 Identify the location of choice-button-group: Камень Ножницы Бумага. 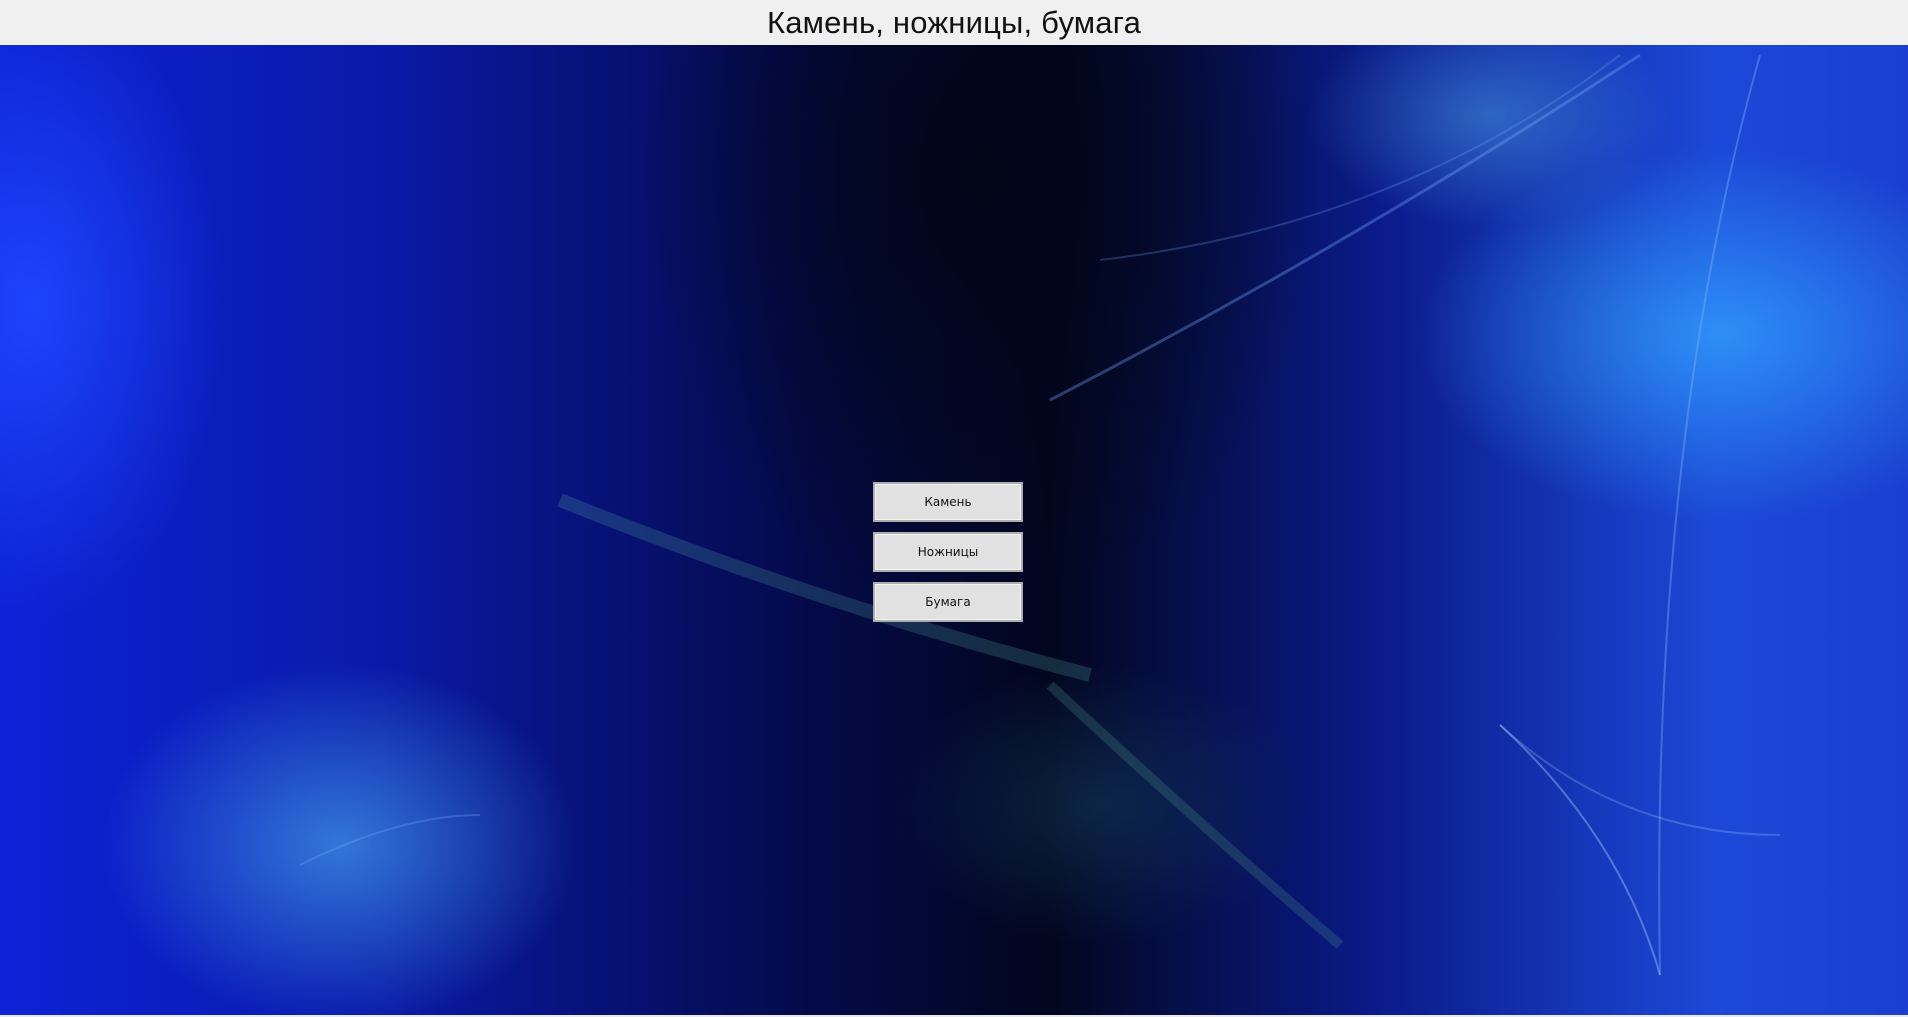
(948, 552).